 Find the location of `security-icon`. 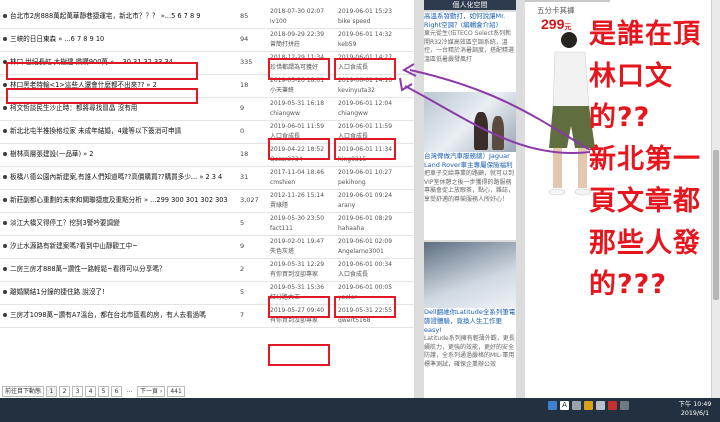

security-icon is located at coordinates (612, 405).